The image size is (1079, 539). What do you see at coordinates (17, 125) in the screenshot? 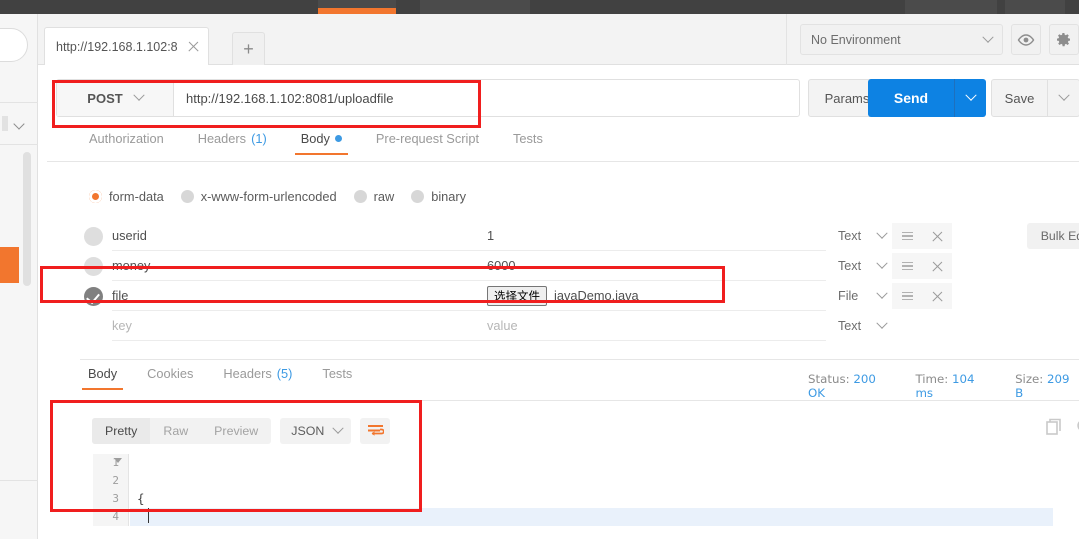
I see `sidebar-dropdown` at bounding box center [17, 125].